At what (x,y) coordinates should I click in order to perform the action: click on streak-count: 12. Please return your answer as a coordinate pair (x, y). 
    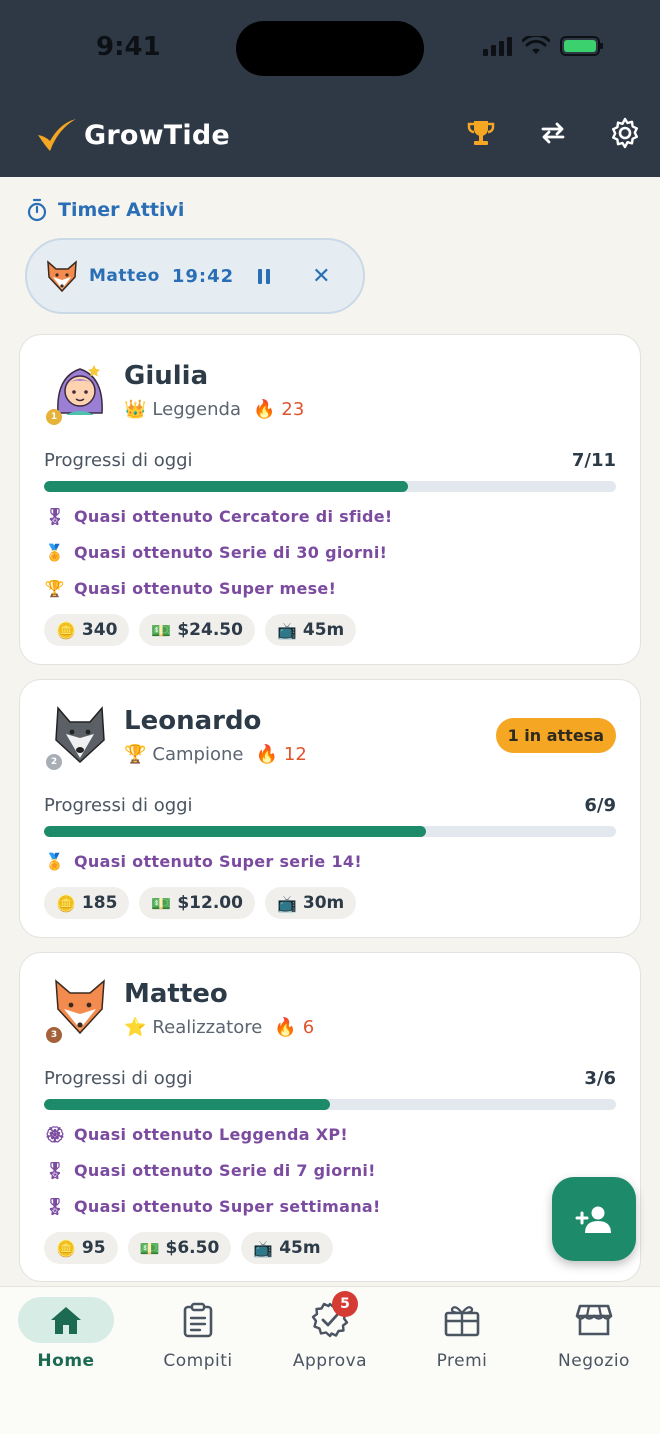
    Looking at the image, I should click on (295, 754).